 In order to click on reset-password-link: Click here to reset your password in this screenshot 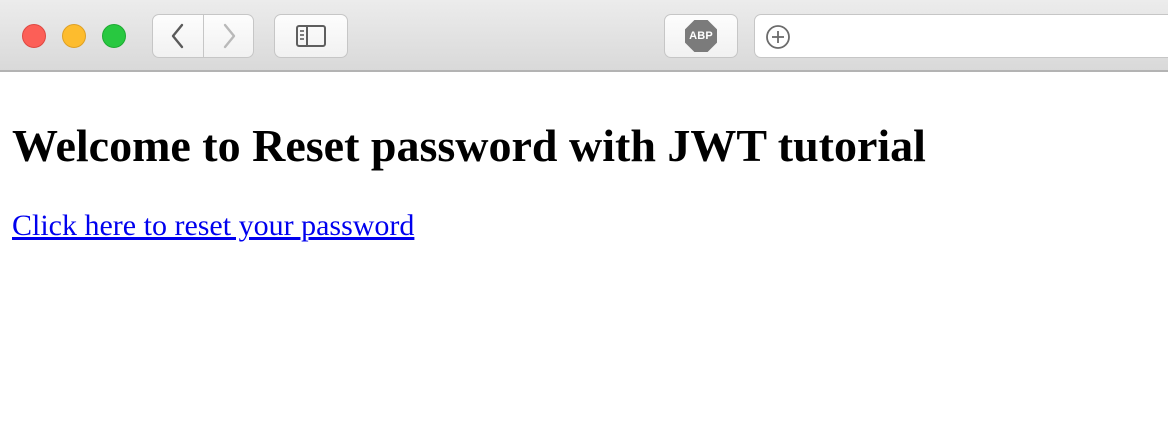, I will do `click(213, 226)`.